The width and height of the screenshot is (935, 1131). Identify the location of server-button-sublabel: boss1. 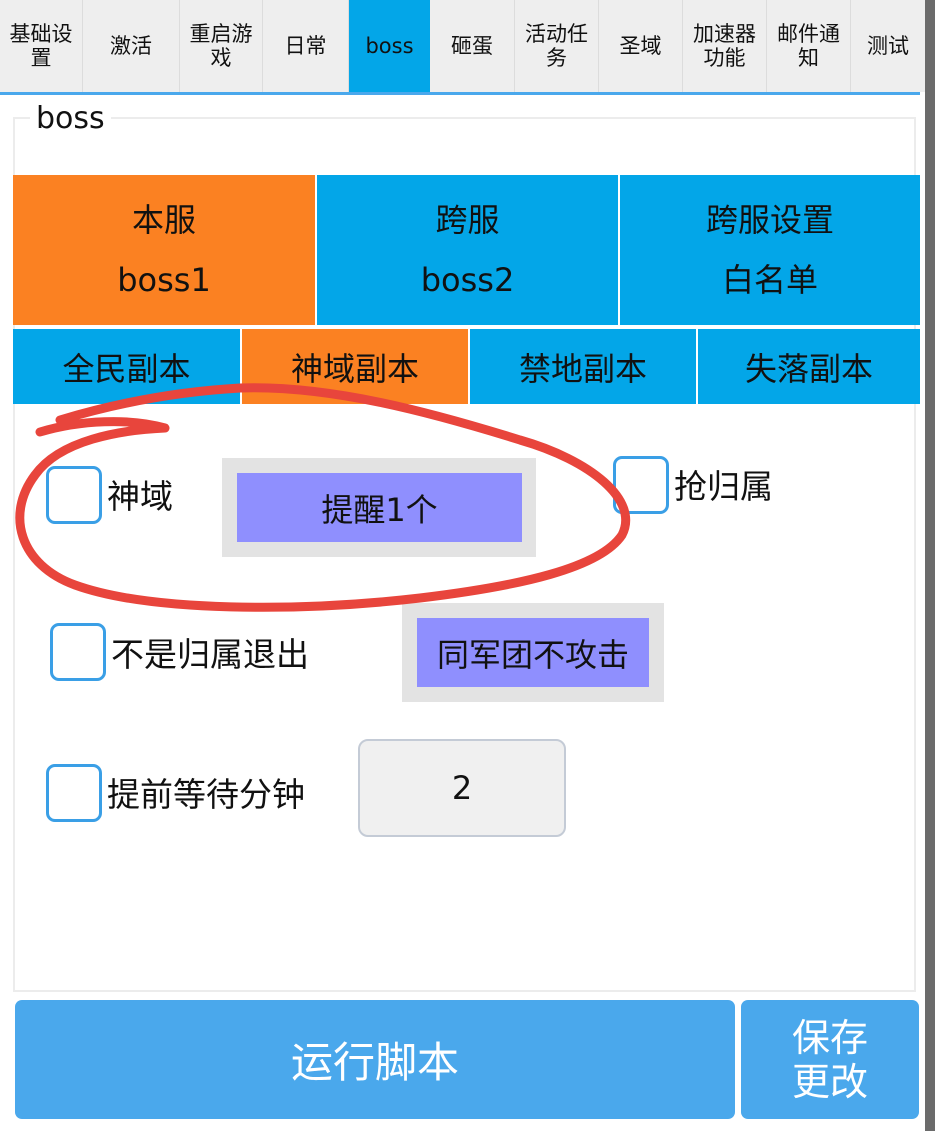
(164, 280).